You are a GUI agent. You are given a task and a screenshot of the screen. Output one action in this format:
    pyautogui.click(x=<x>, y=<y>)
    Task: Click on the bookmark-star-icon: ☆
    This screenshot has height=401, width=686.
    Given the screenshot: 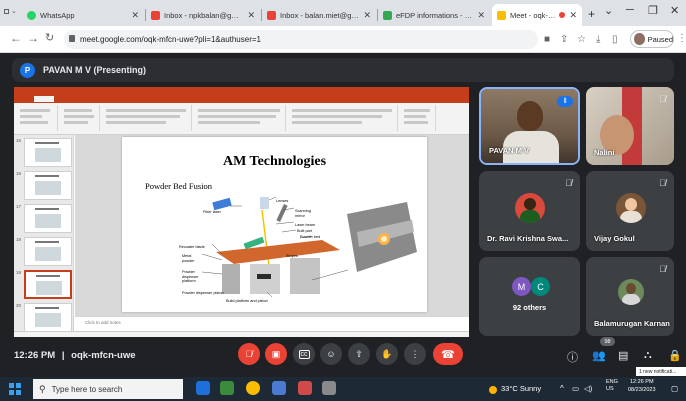 What is the action you would take?
    pyautogui.click(x=581, y=39)
    